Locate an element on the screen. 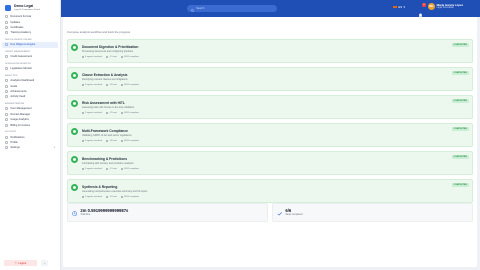 The width and height of the screenshot is (480, 270). sidebar-item-settings: Settings ▾ is located at coordinates (30, 147).